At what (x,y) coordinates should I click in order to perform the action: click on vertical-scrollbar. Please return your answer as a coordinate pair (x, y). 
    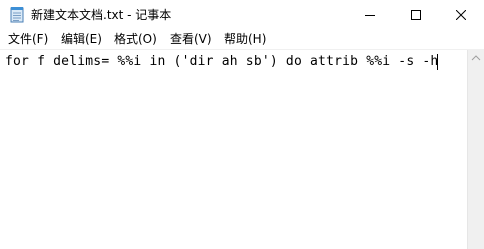
    Looking at the image, I should click on (475, 149).